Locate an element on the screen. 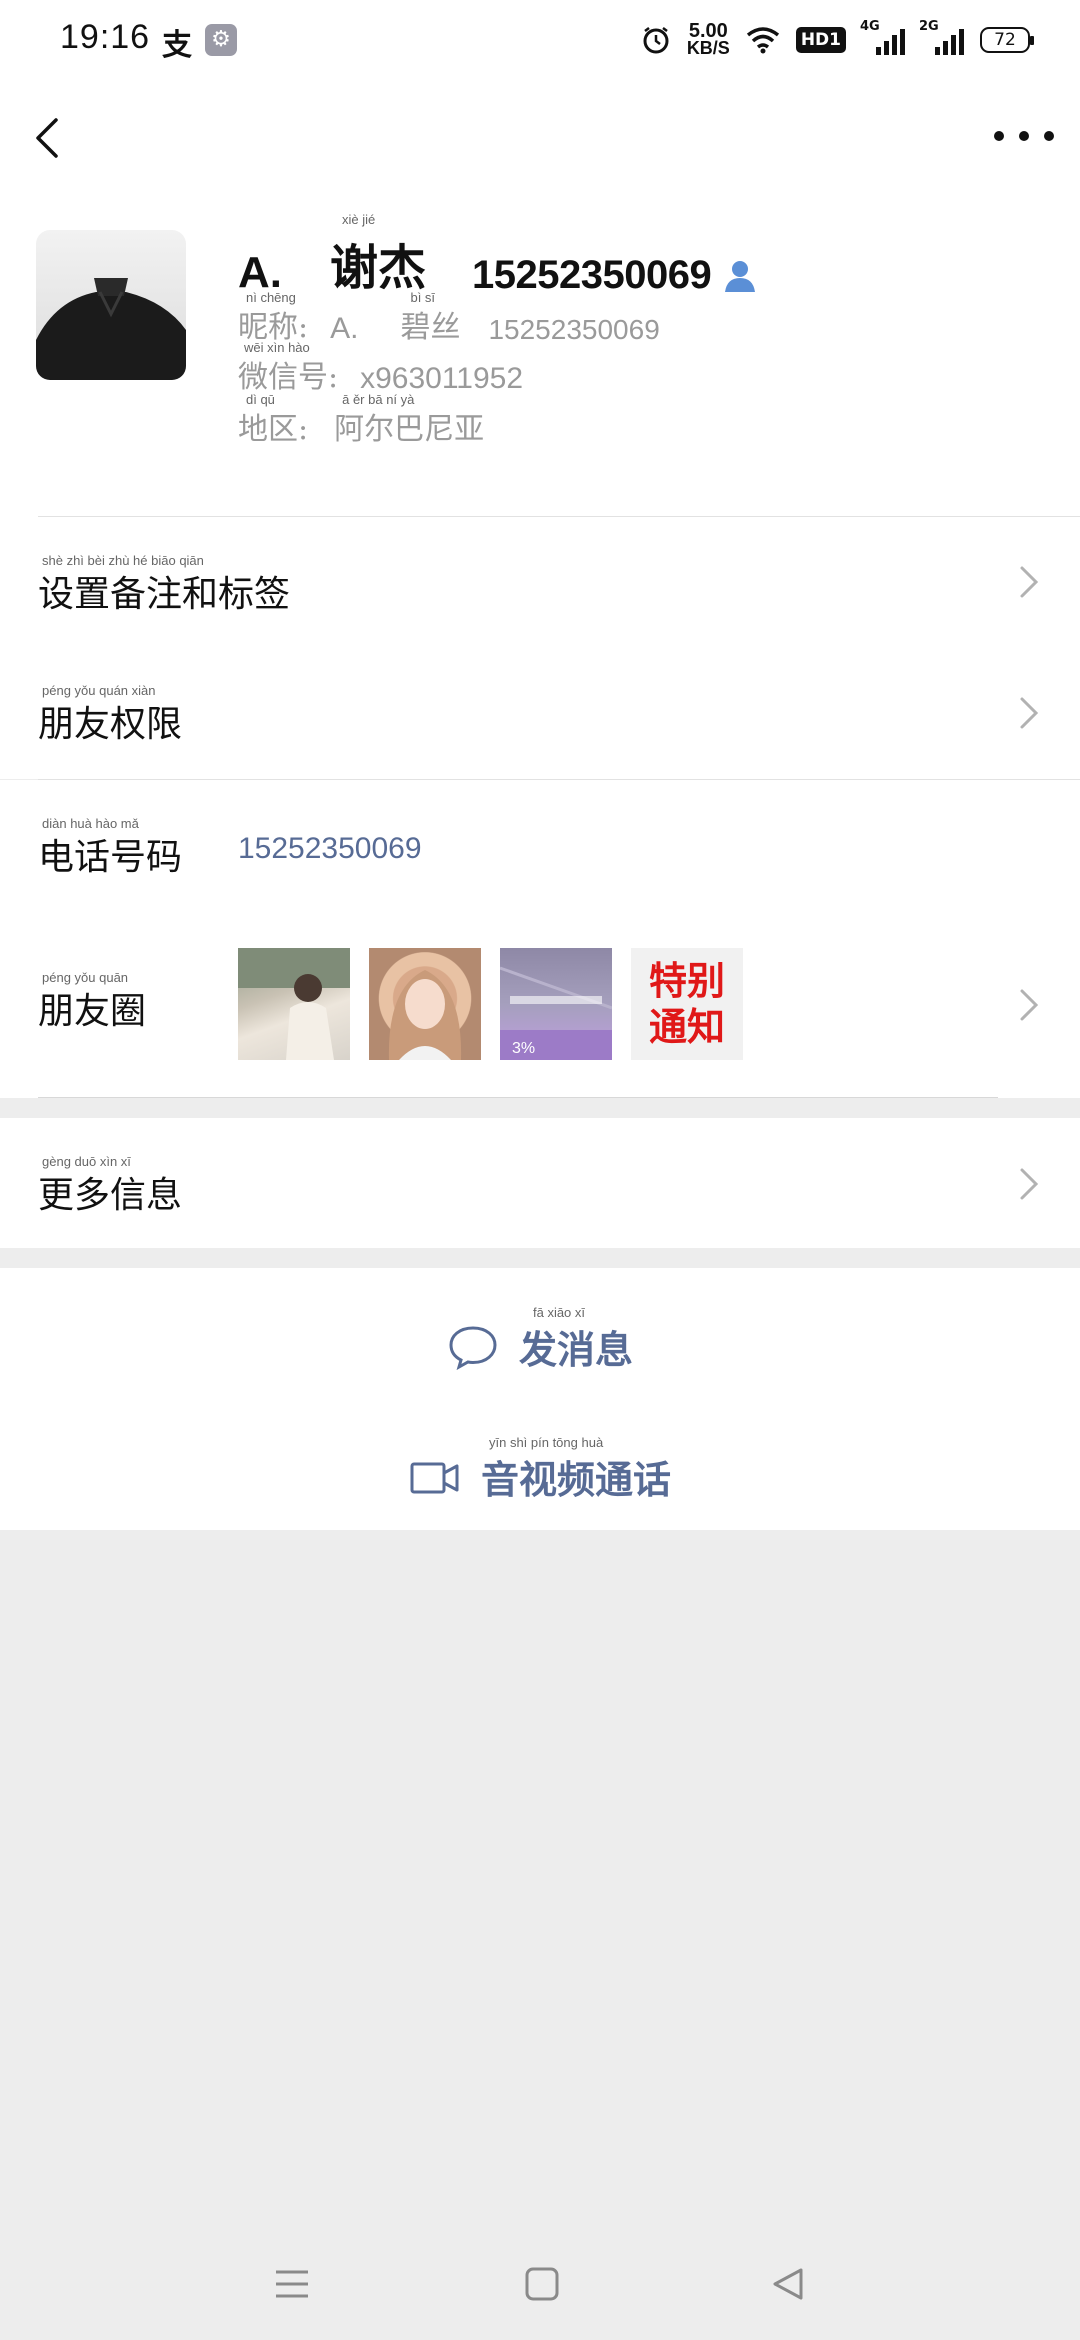 The height and width of the screenshot is (2340, 1080). region-line: dì qū 地区: ā ěr bā ní yà 阿尔巴尼亚 is located at coordinates (361, 419).